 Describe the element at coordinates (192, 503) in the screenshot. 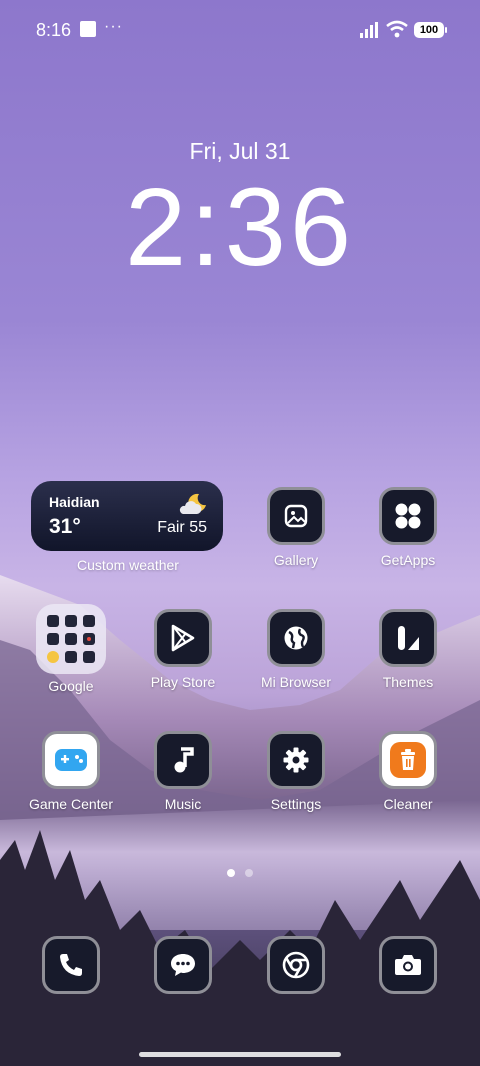

I see `partly-cloudy-night-icon` at that location.